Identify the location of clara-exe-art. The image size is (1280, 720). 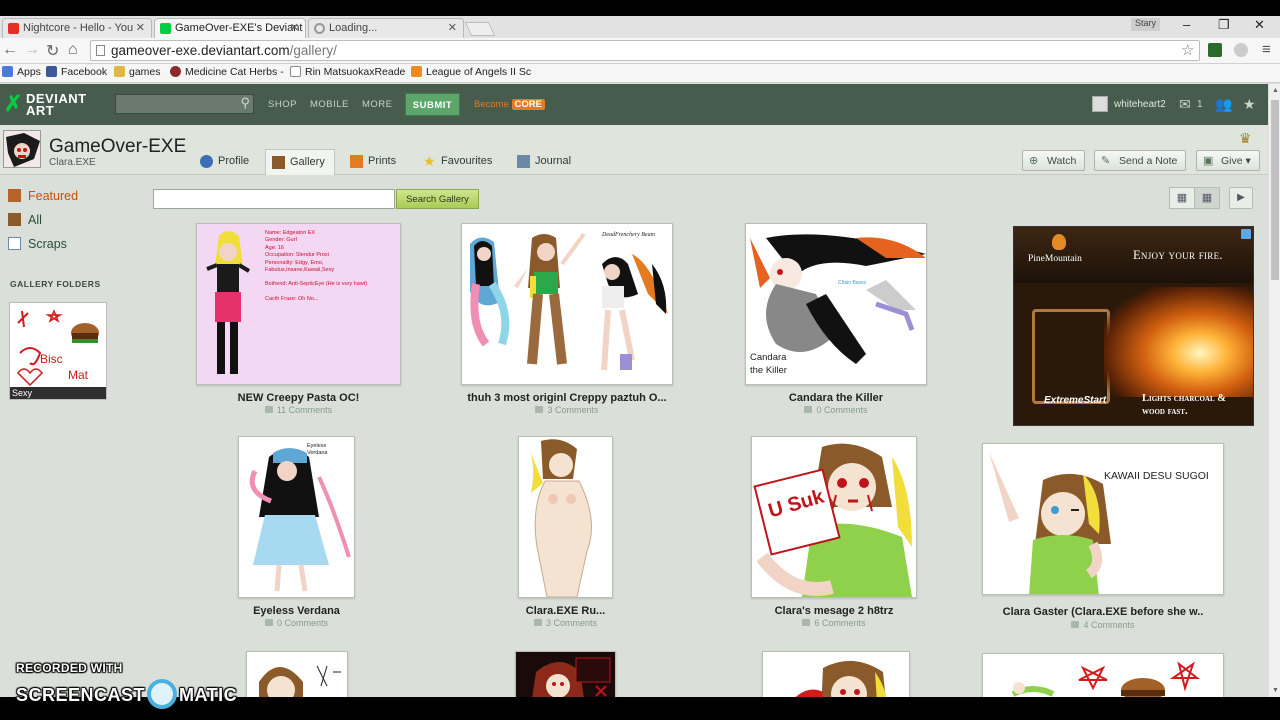
(559, 518).